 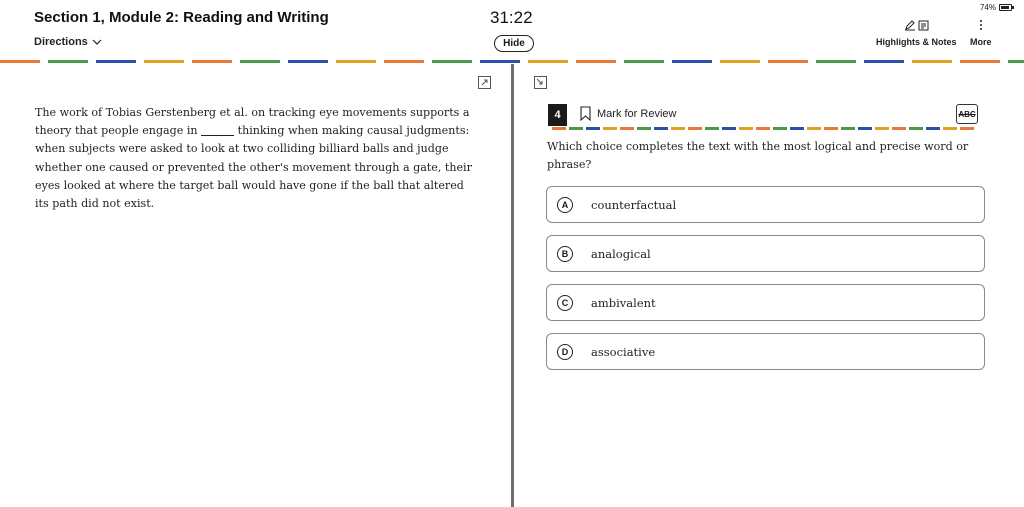 I want to click on battery-status: 74%, so click(x=996, y=7).